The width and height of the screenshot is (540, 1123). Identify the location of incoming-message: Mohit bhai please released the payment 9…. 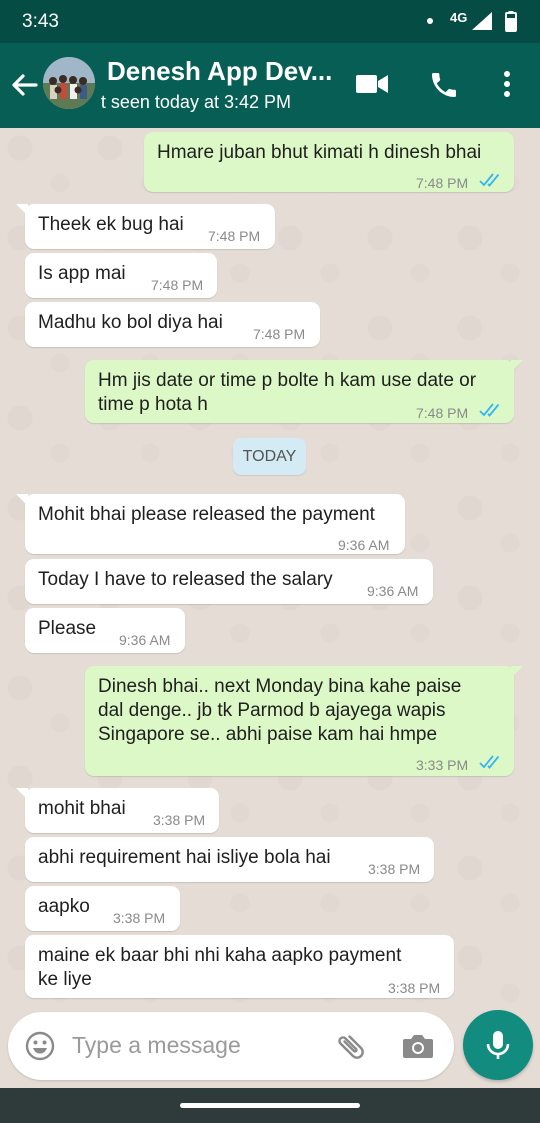
(210, 524).